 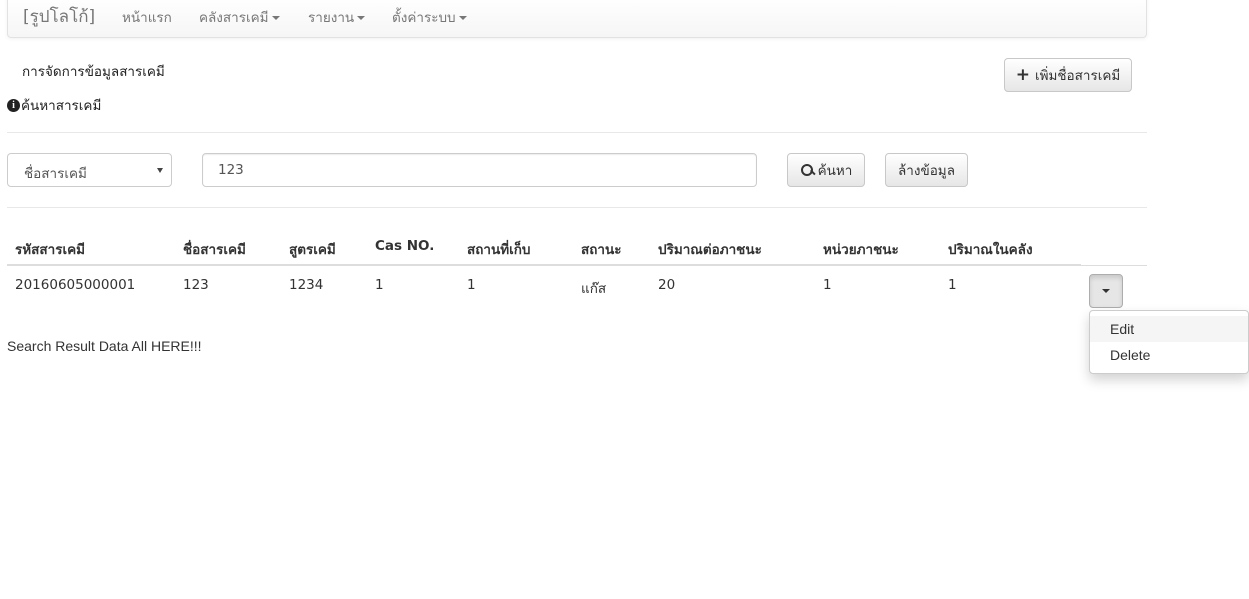 I want to click on table-header: สถานที่เก็บ, so click(x=499, y=250).